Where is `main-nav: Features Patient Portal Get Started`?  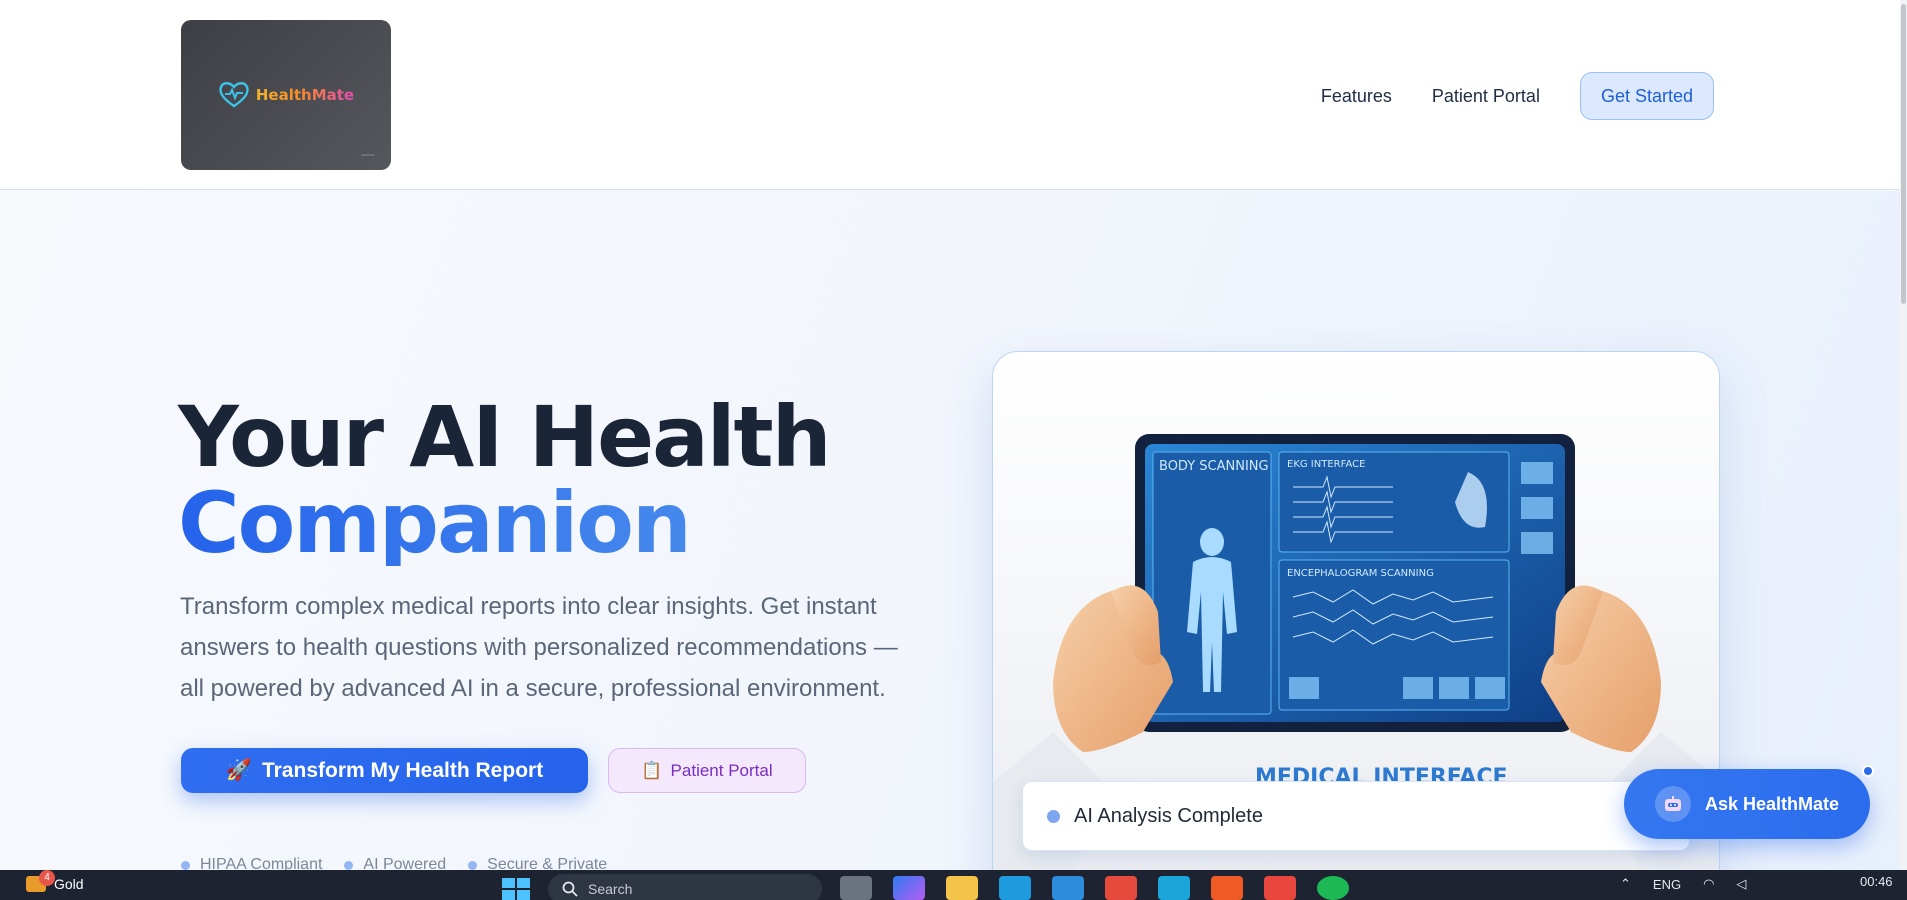 main-nav: Features Patient Portal Get Started is located at coordinates (1517, 96).